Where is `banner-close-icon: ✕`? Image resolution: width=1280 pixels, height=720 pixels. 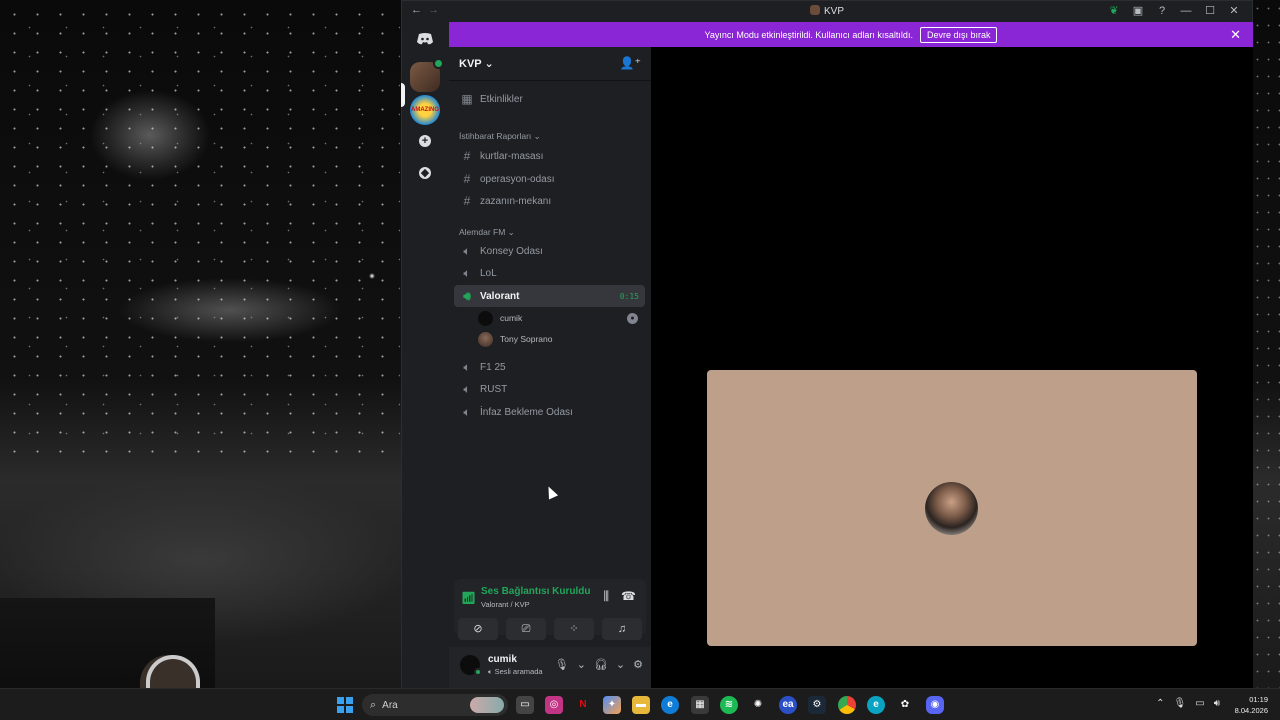
banner-close-icon: ✕ is located at coordinates (1235, 35).